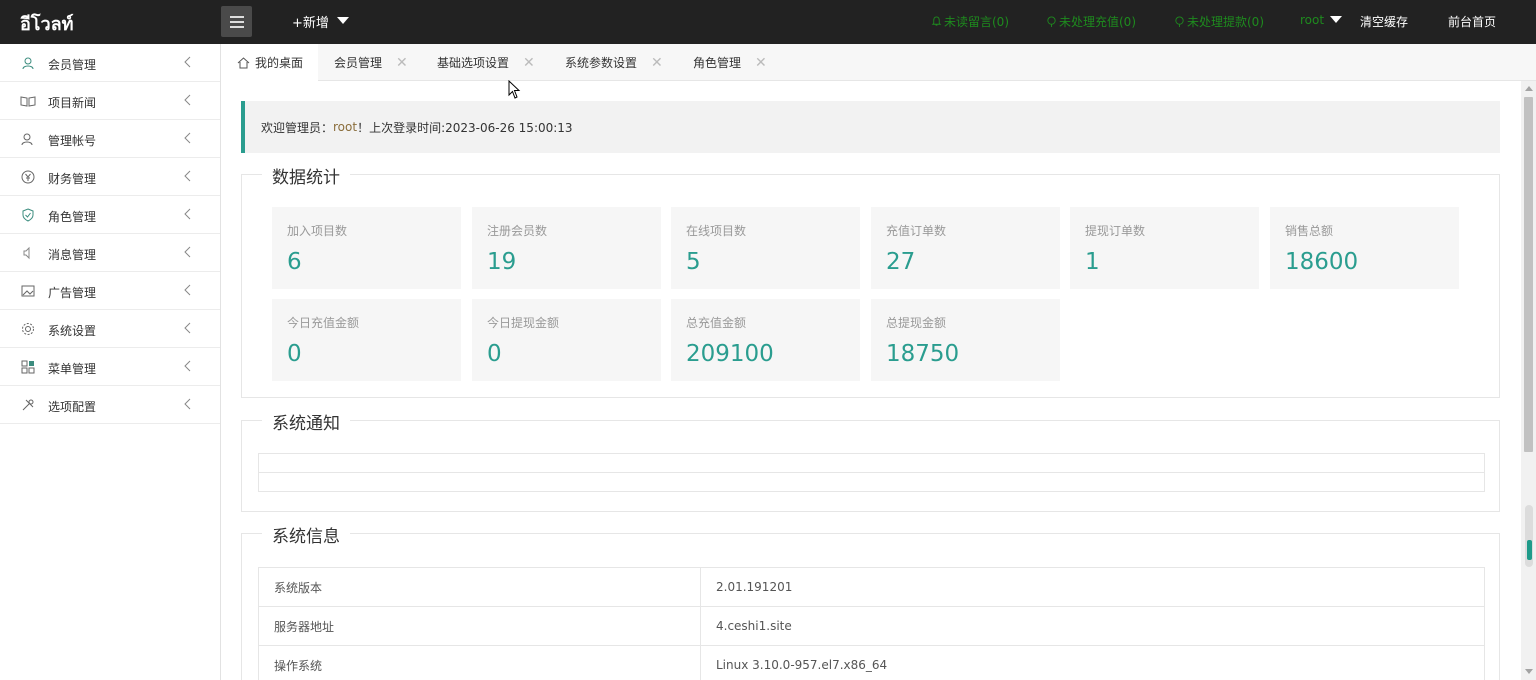 This screenshot has width=1536, height=680. Describe the element at coordinates (916, 231) in the screenshot. I see `stat-label: 充值订单数` at that location.